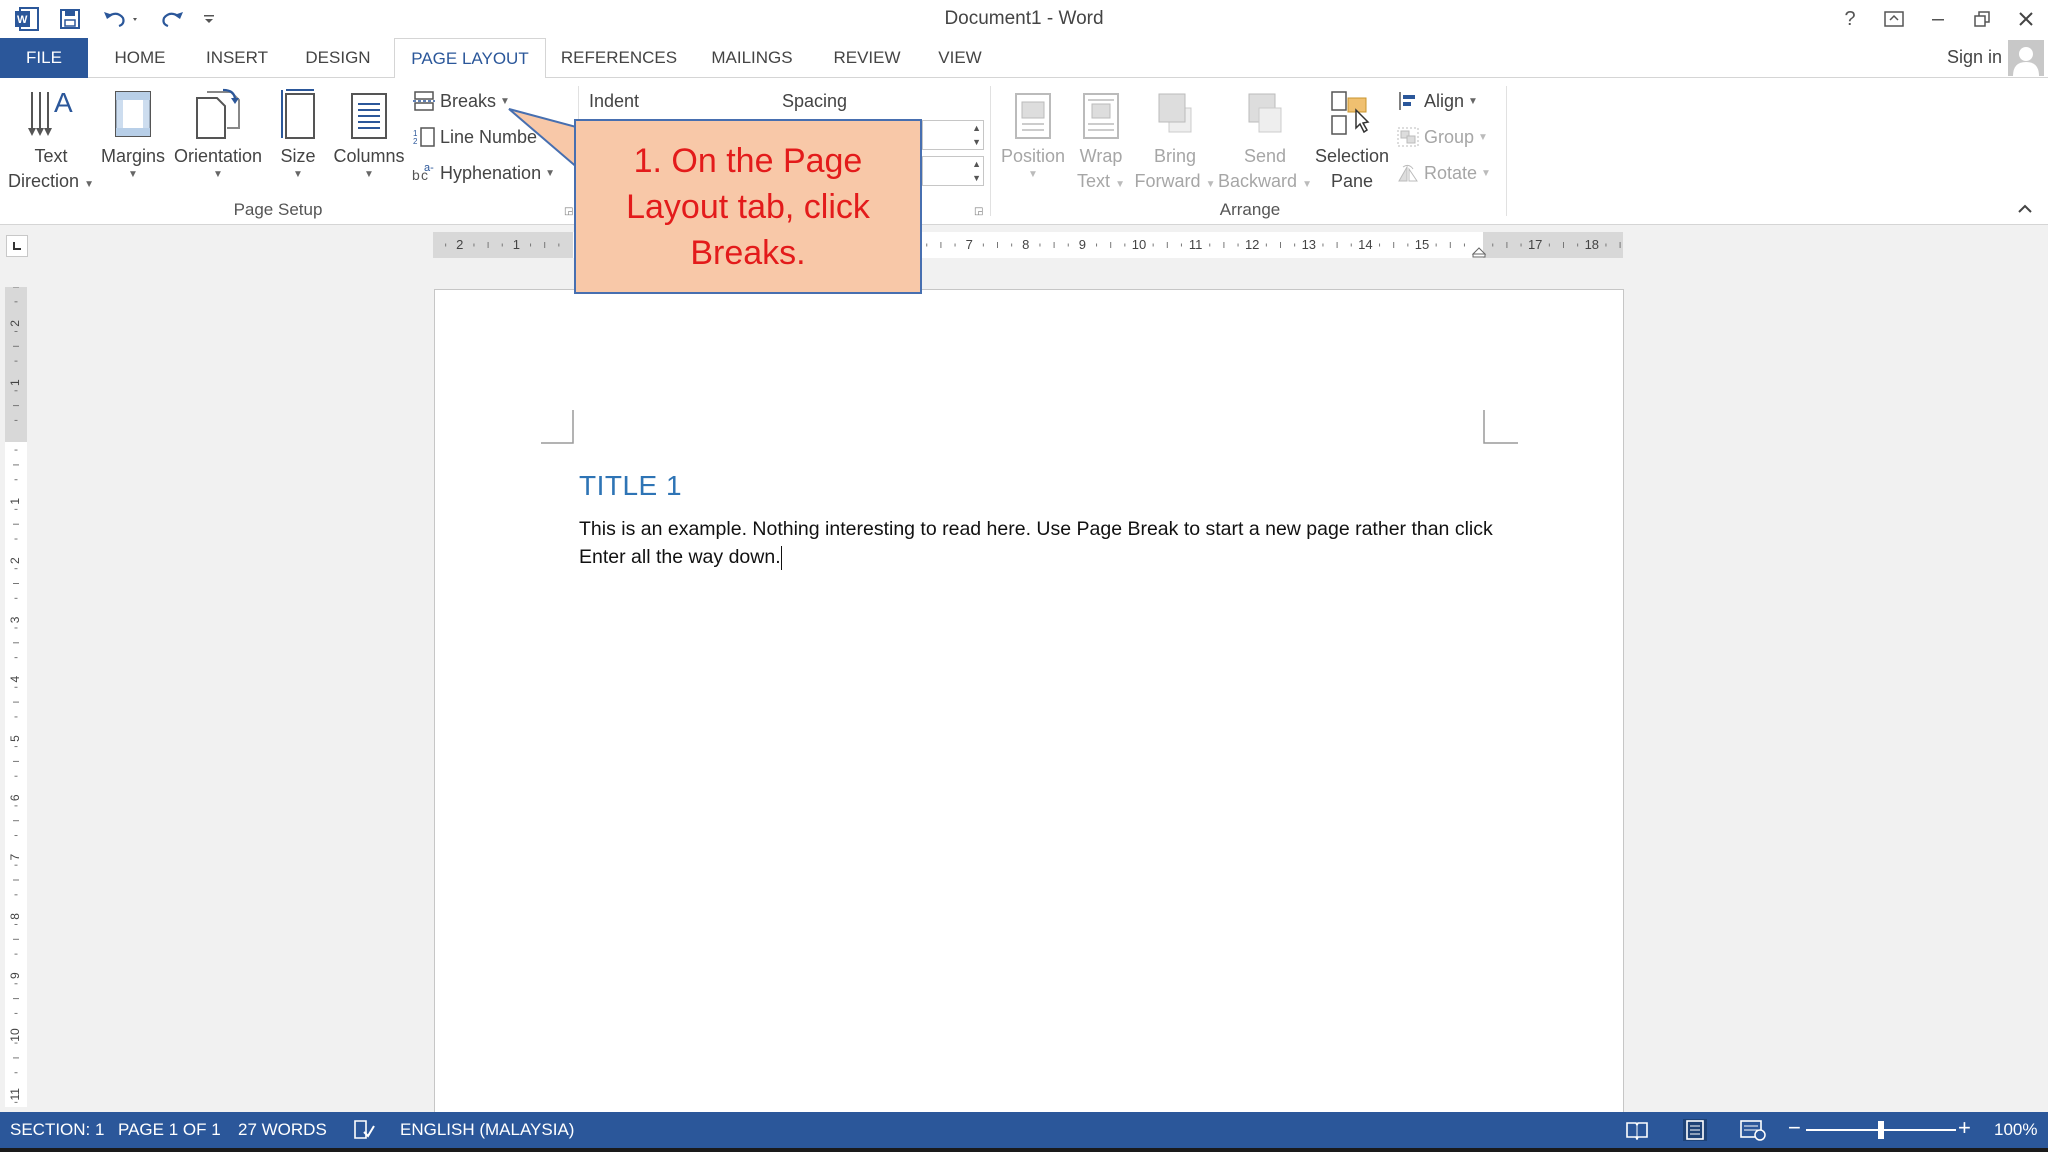  I want to click on size-label: Size, so click(298, 156).